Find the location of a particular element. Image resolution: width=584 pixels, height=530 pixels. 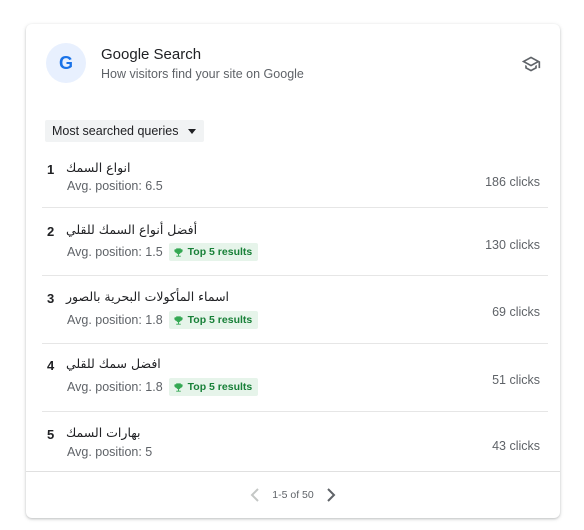

query-text: أفضل أنواع السمك للقلي is located at coordinates (132, 229).